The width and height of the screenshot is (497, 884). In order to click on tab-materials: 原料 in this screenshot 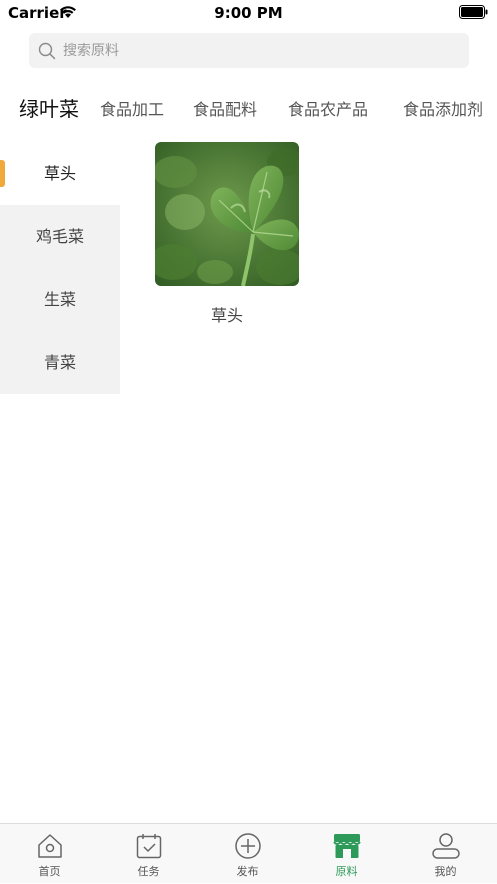, I will do `click(346, 854)`.